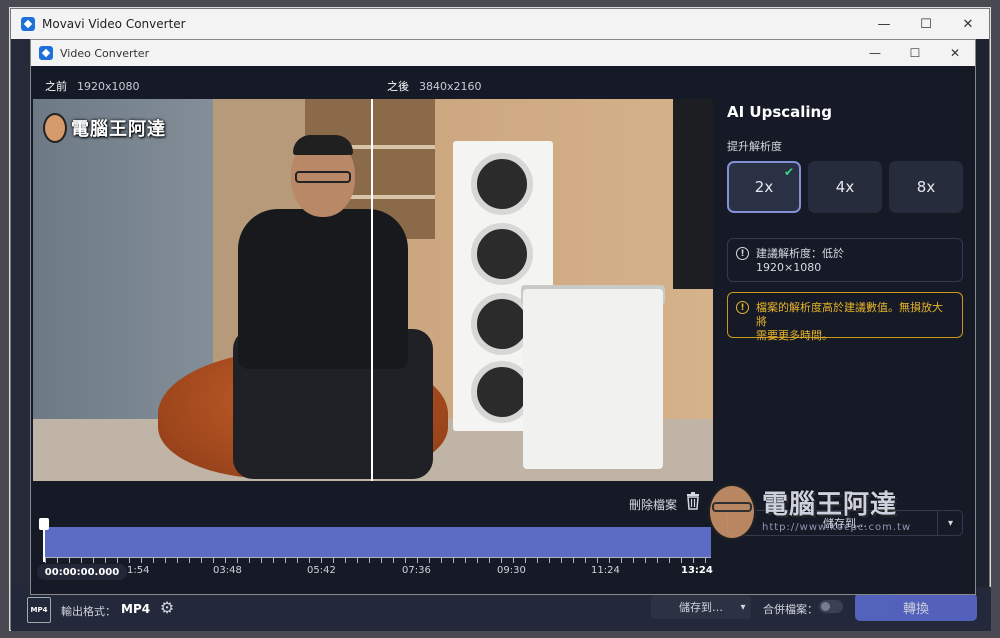  What do you see at coordinates (450, 86) in the screenshot?
I see `after-resolution: 3840x2160` at bounding box center [450, 86].